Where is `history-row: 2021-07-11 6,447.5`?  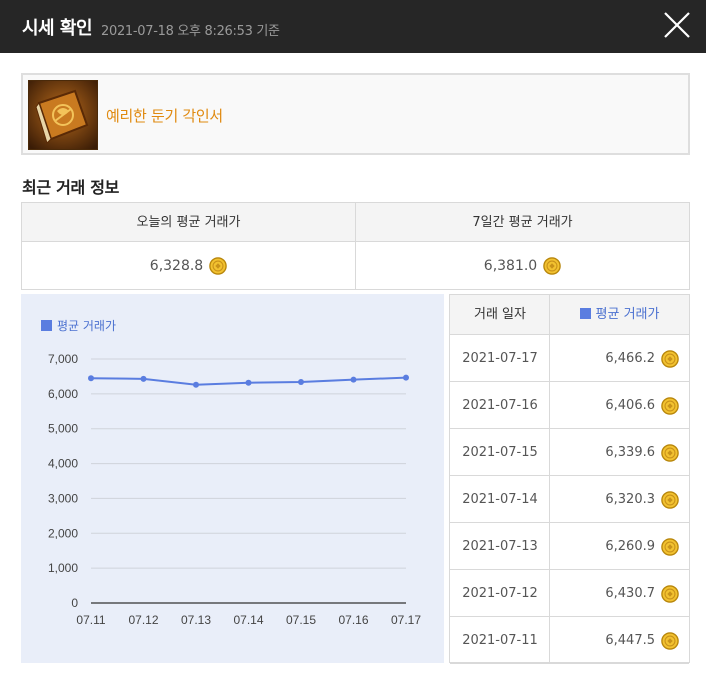
history-row: 2021-07-11 6,447.5 is located at coordinates (569, 640).